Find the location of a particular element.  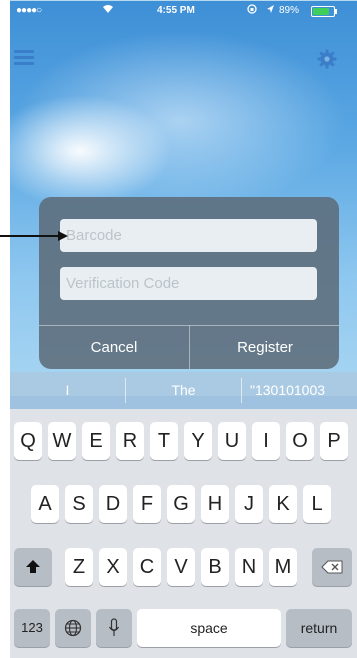

key-a: A is located at coordinates (45, 504).